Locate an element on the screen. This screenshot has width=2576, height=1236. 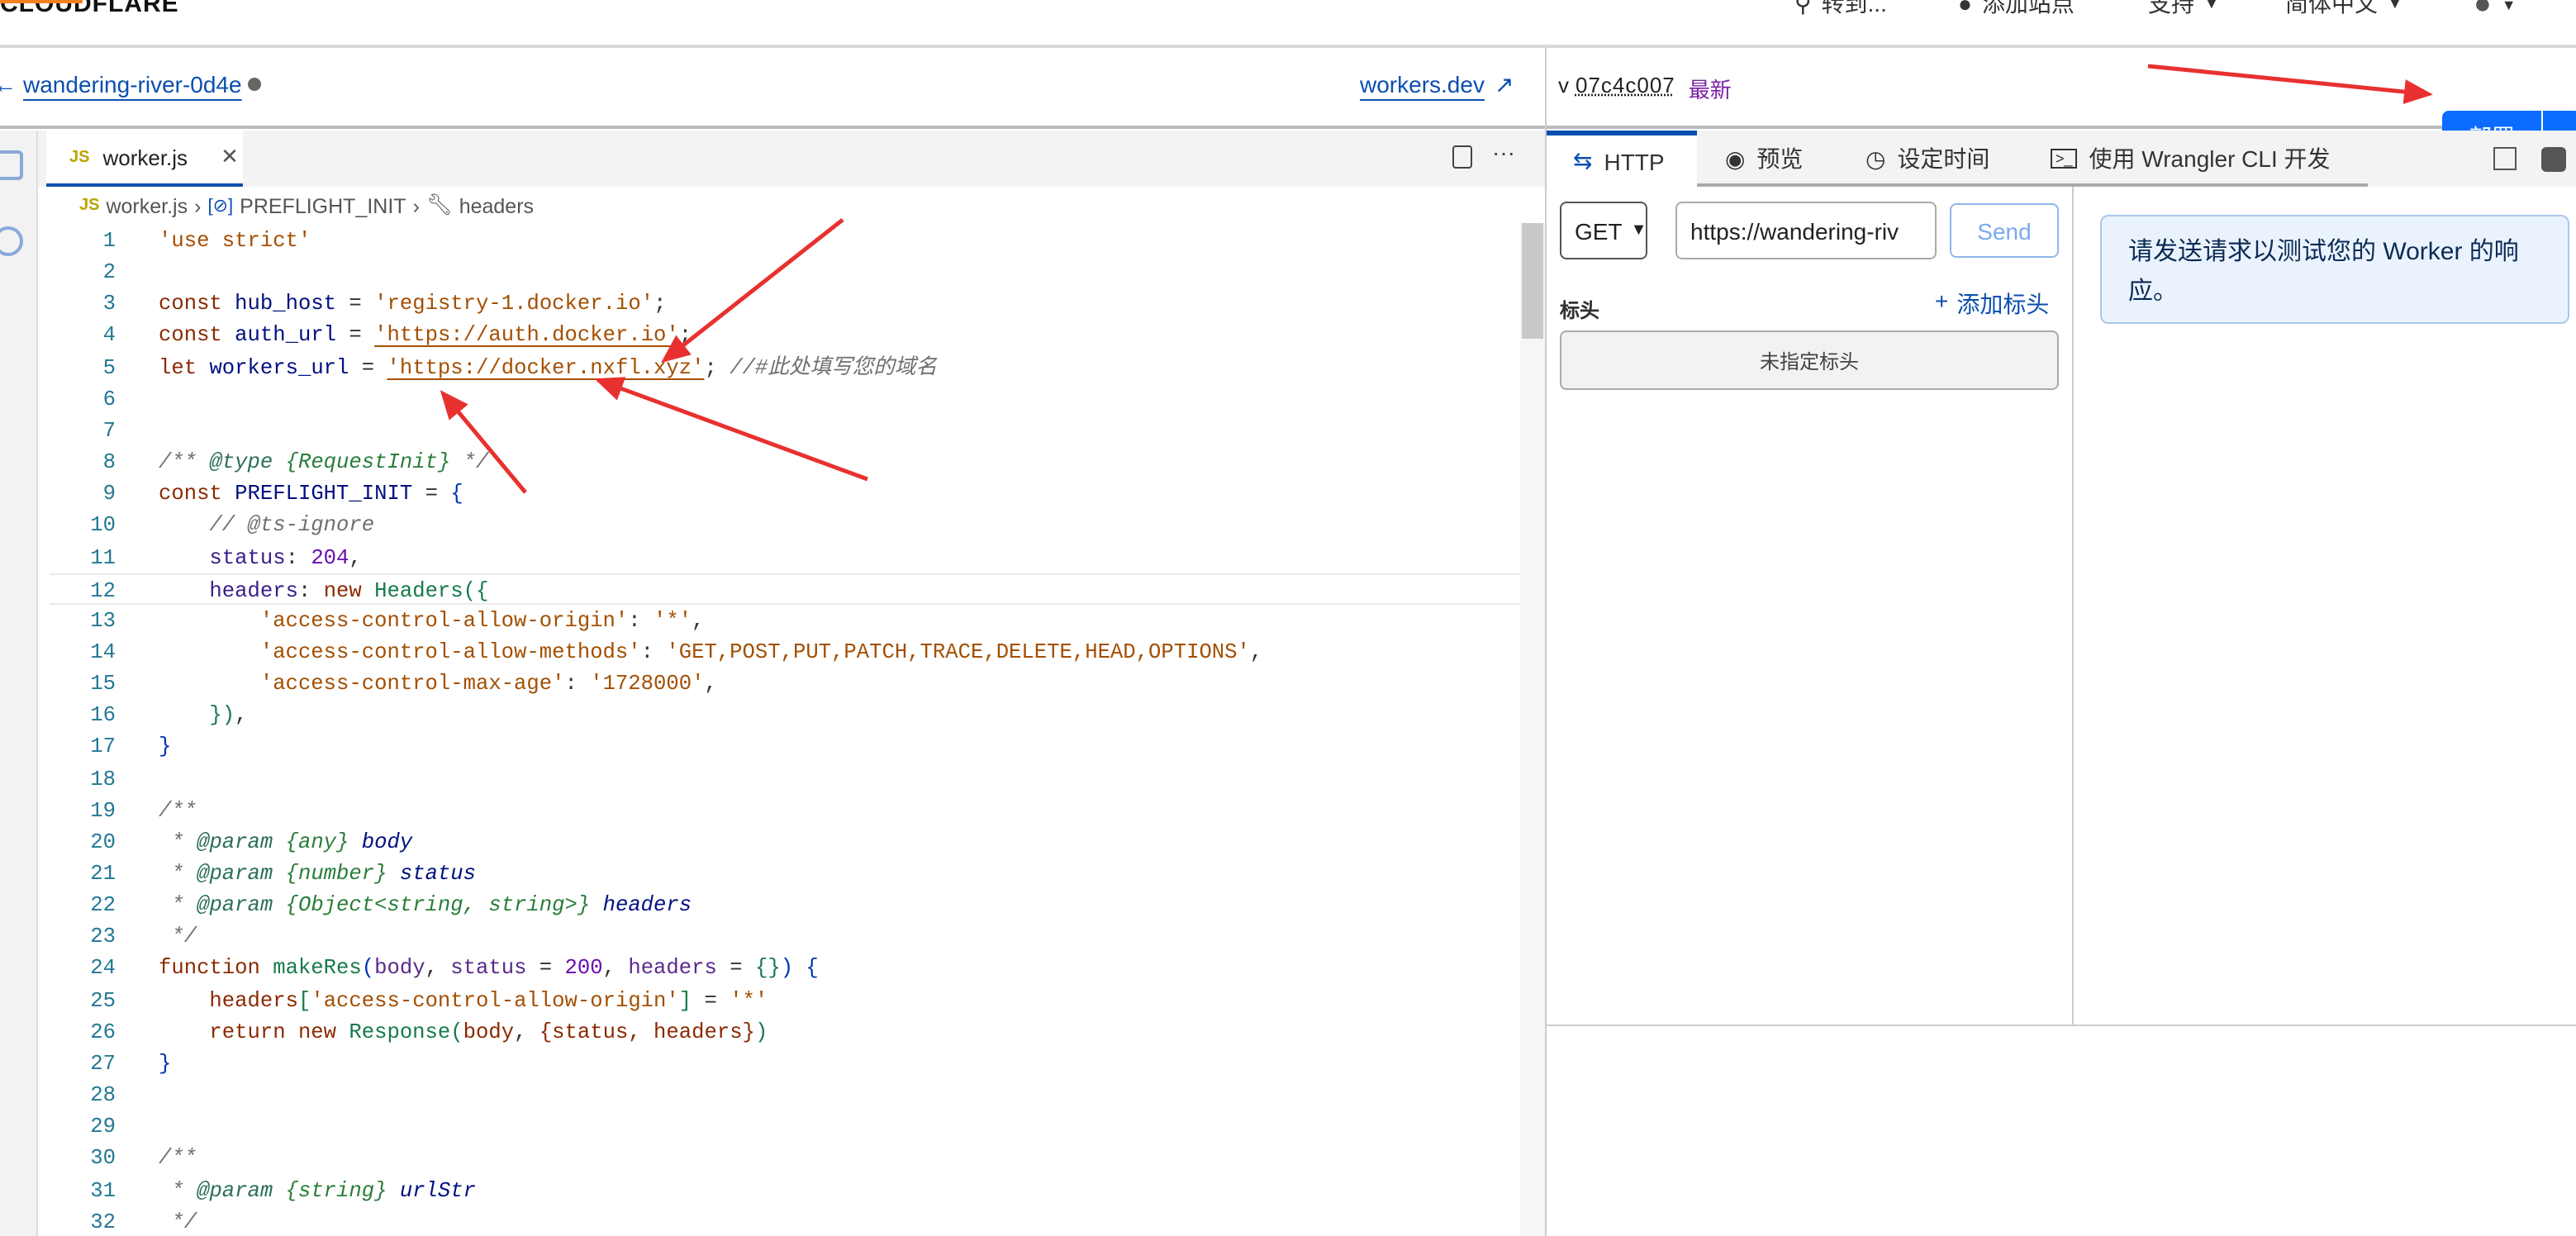
arrow-to-deploy is located at coordinates (2290, 84).